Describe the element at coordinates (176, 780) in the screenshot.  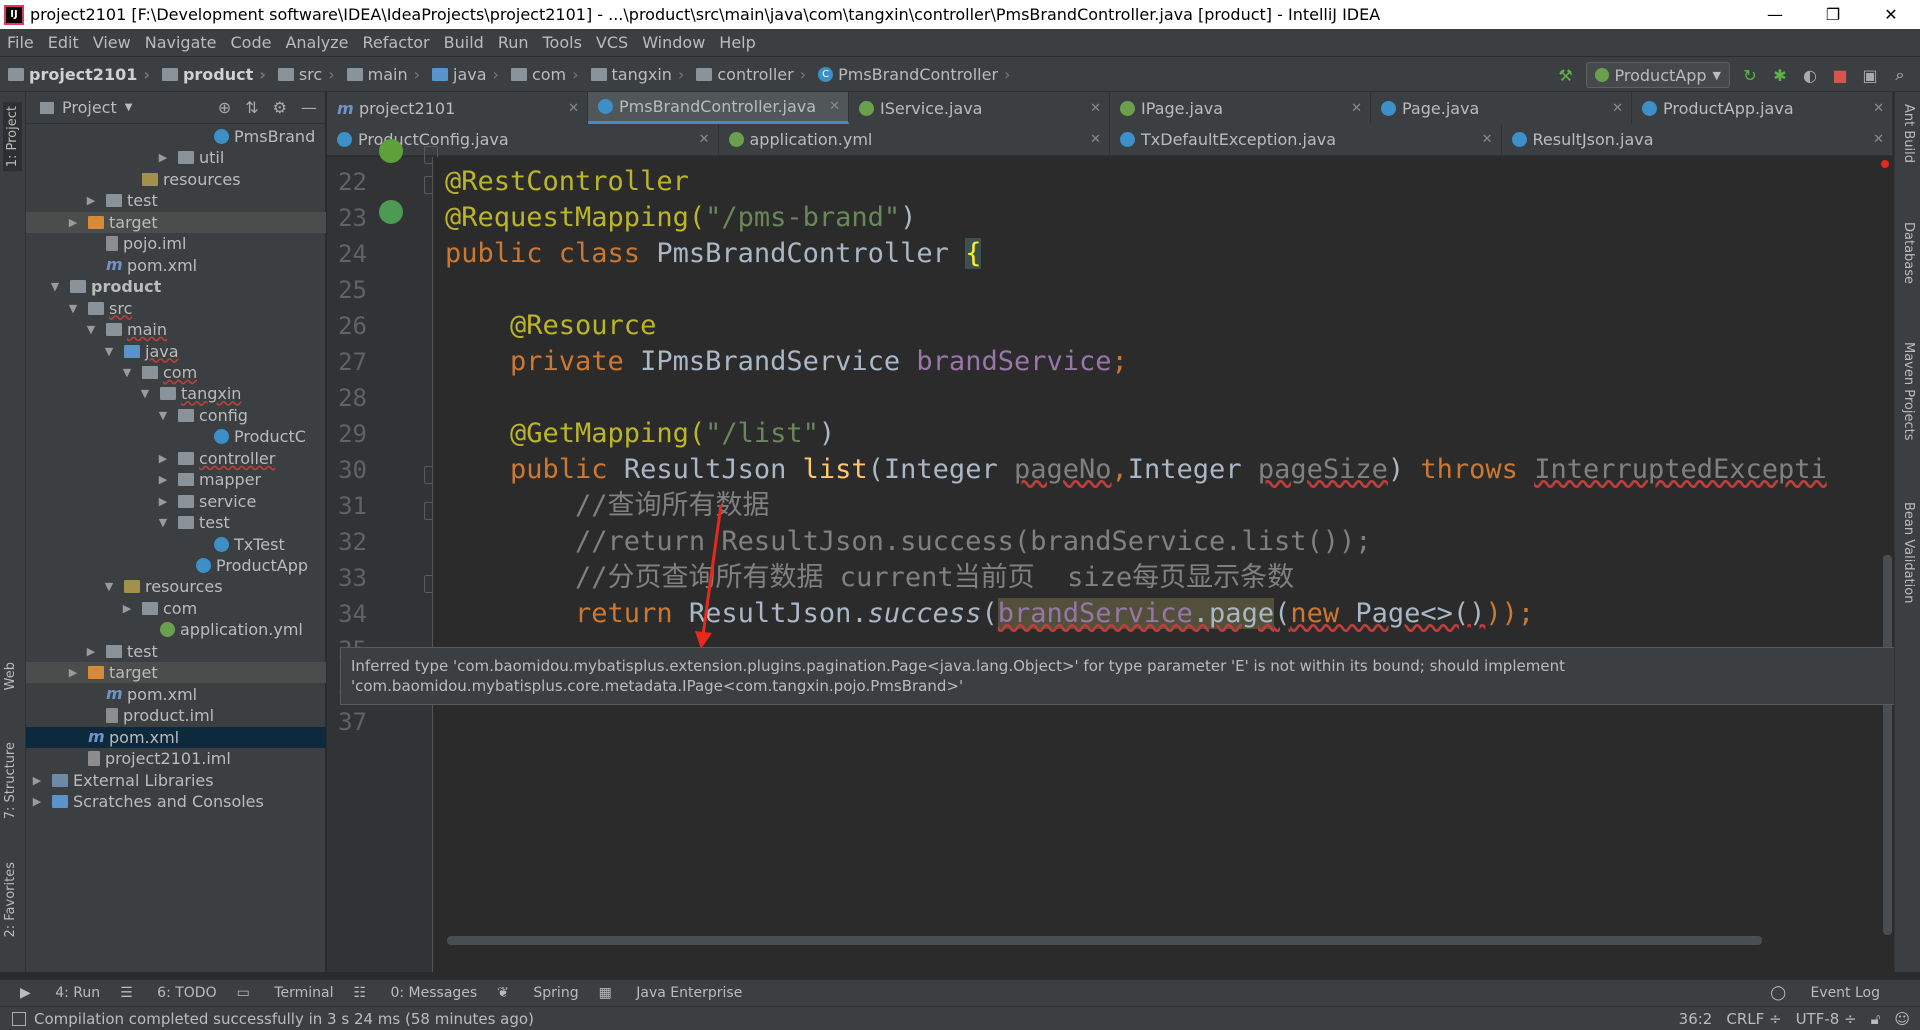
I see `tree-node: ▶ External Libraries` at that location.